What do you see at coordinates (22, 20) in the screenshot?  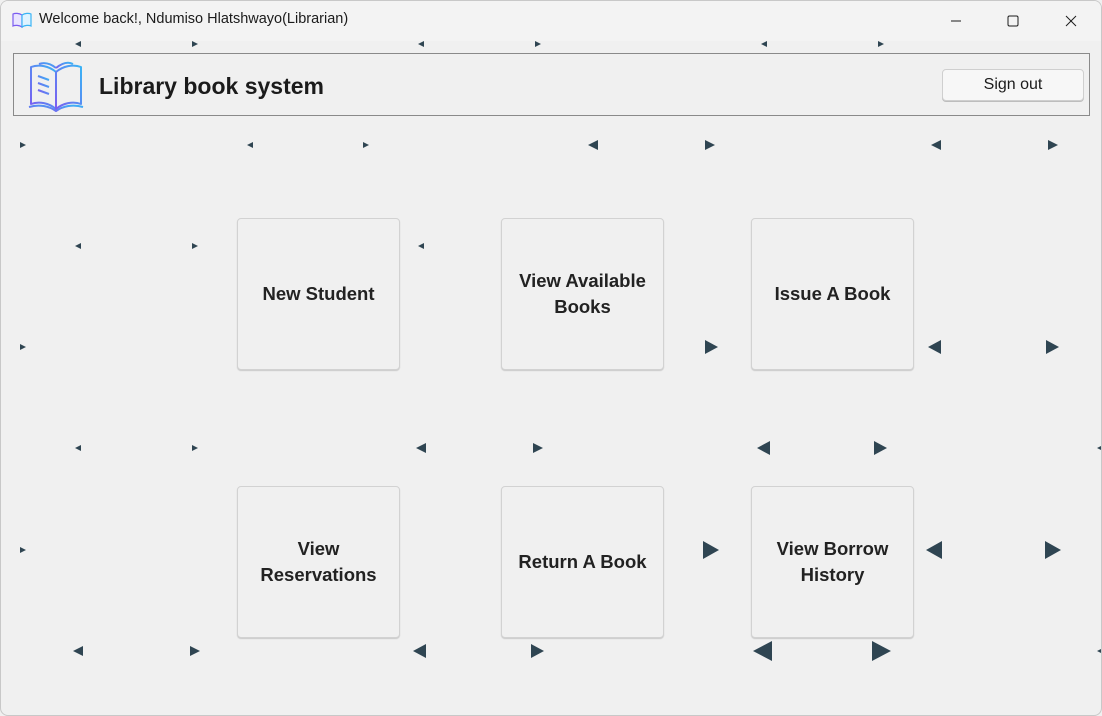 I see `open-book-icon` at bounding box center [22, 20].